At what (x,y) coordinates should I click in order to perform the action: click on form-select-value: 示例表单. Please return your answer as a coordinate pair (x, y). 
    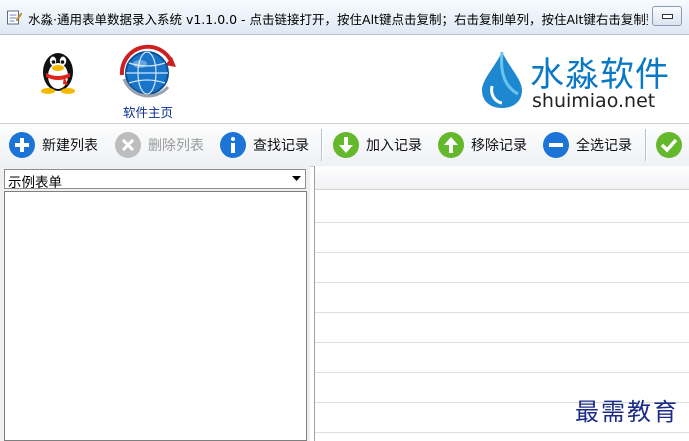
    Looking at the image, I should click on (35, 183).